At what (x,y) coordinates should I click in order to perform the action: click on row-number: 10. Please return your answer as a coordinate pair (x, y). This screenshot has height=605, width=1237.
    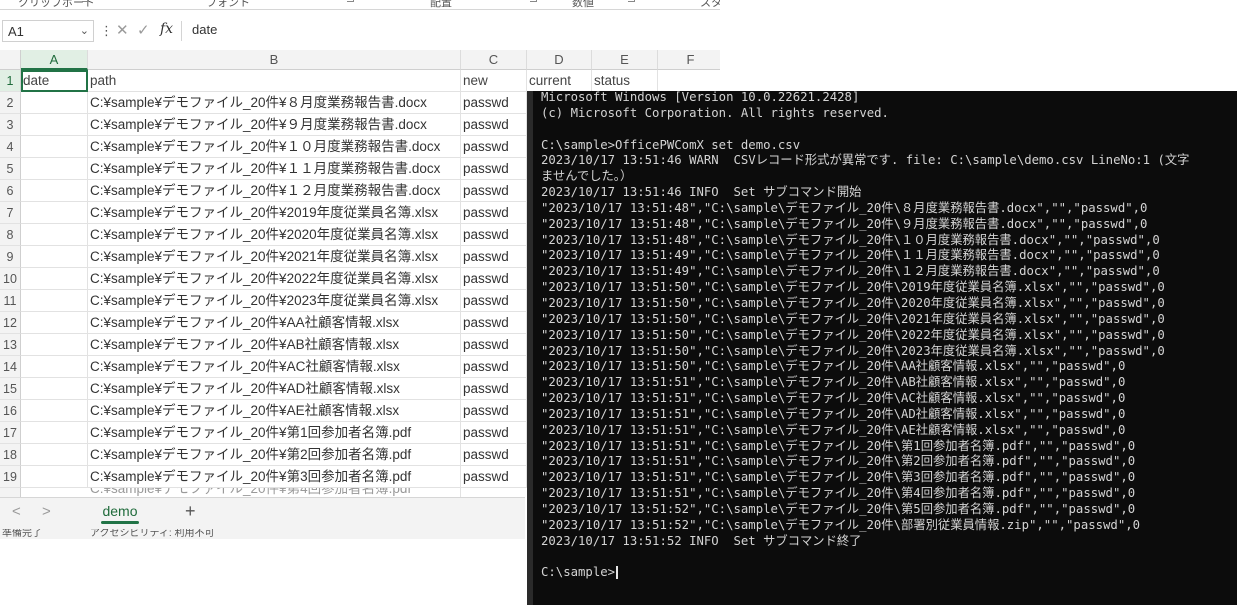
    Looking at the image, I should click on (10, 279).